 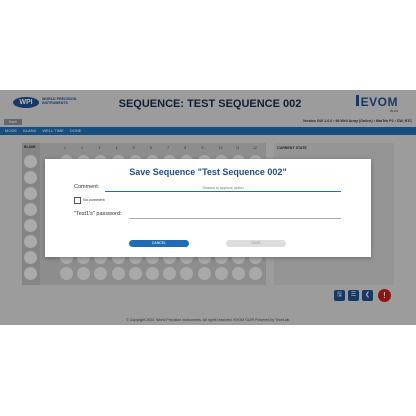 I want to click on password-input, so click(x=235, y=215).